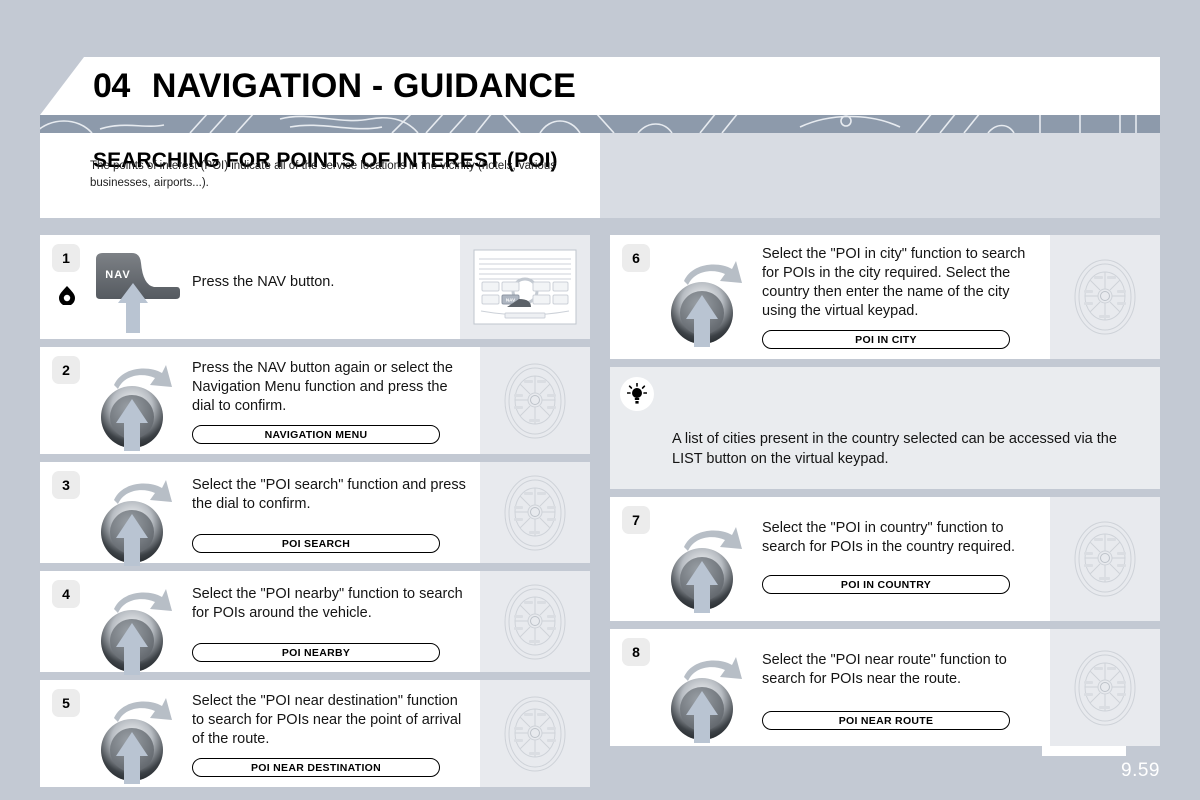 Image resolution: width=1200 pixels, height=800 pixels. Describe the element at coordinates (111, 85) in the screenshot. I see `chapter-number: 04` at that location.